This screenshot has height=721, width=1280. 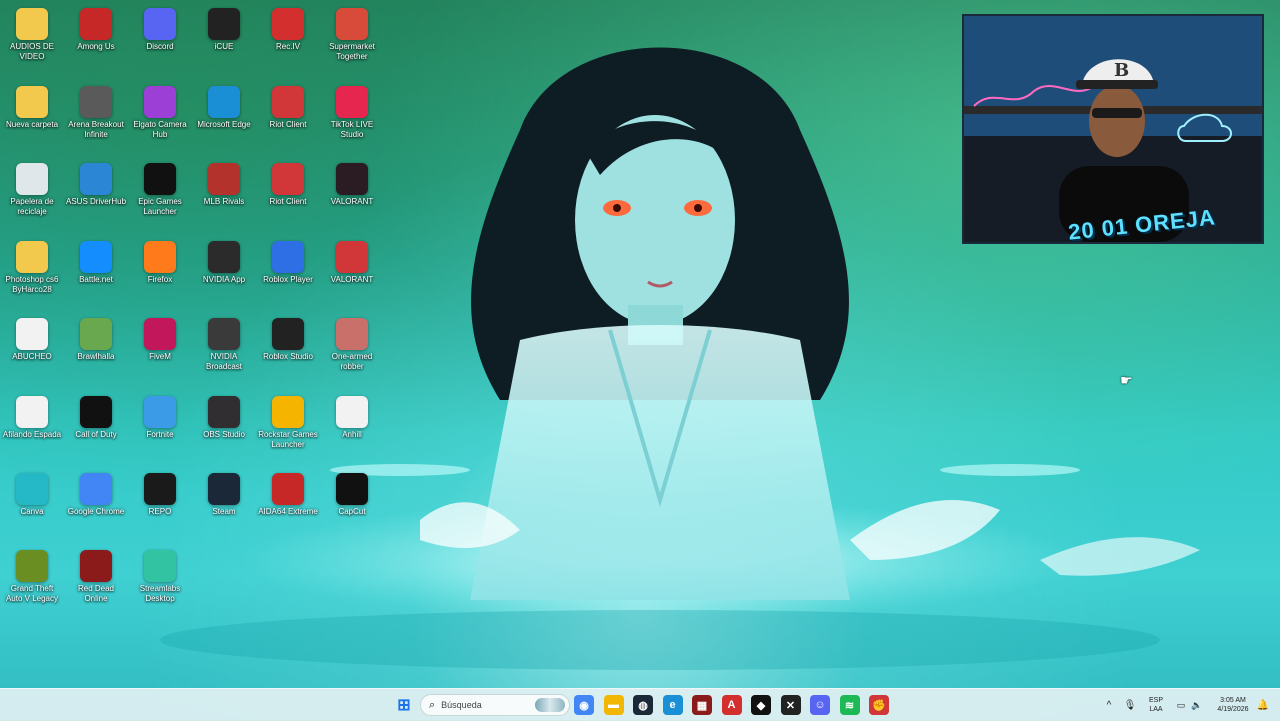 I want to click on desktop-icon: MLB Rivals, so click(x=224, y=193).